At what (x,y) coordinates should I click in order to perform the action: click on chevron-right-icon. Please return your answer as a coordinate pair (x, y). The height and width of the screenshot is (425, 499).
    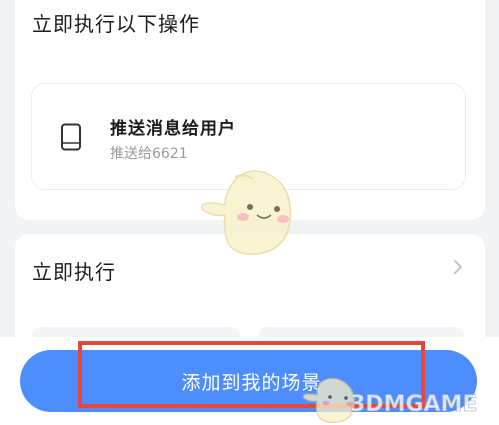
    Looking at the image, I should click on (458, 267).